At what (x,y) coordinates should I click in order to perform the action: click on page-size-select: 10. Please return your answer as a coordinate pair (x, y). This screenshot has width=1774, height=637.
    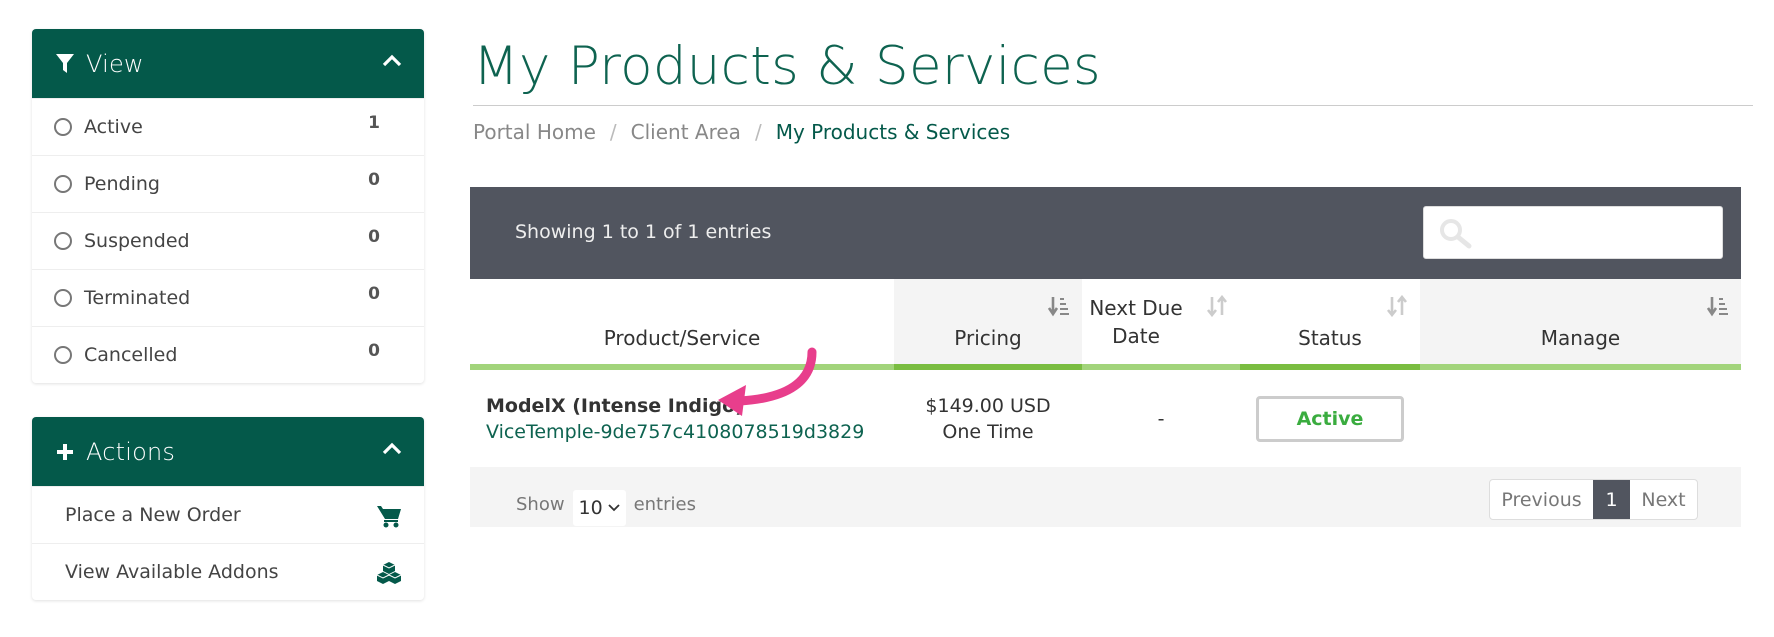
    Looking at the image, I should click on (599, 508).